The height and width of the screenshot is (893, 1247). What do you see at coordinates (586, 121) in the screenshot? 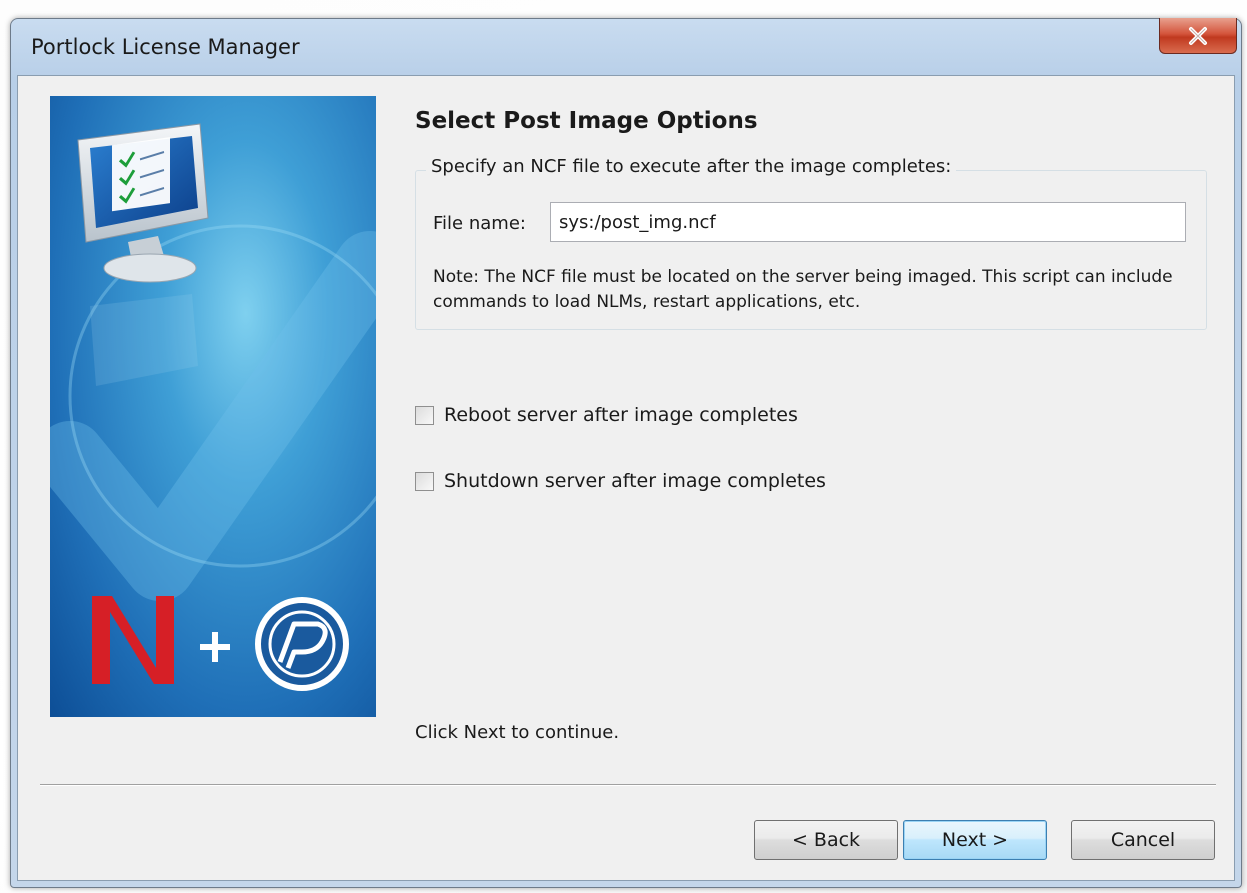
I see `page-heading: Select Post Image Options` at bounding box center [586, 121].